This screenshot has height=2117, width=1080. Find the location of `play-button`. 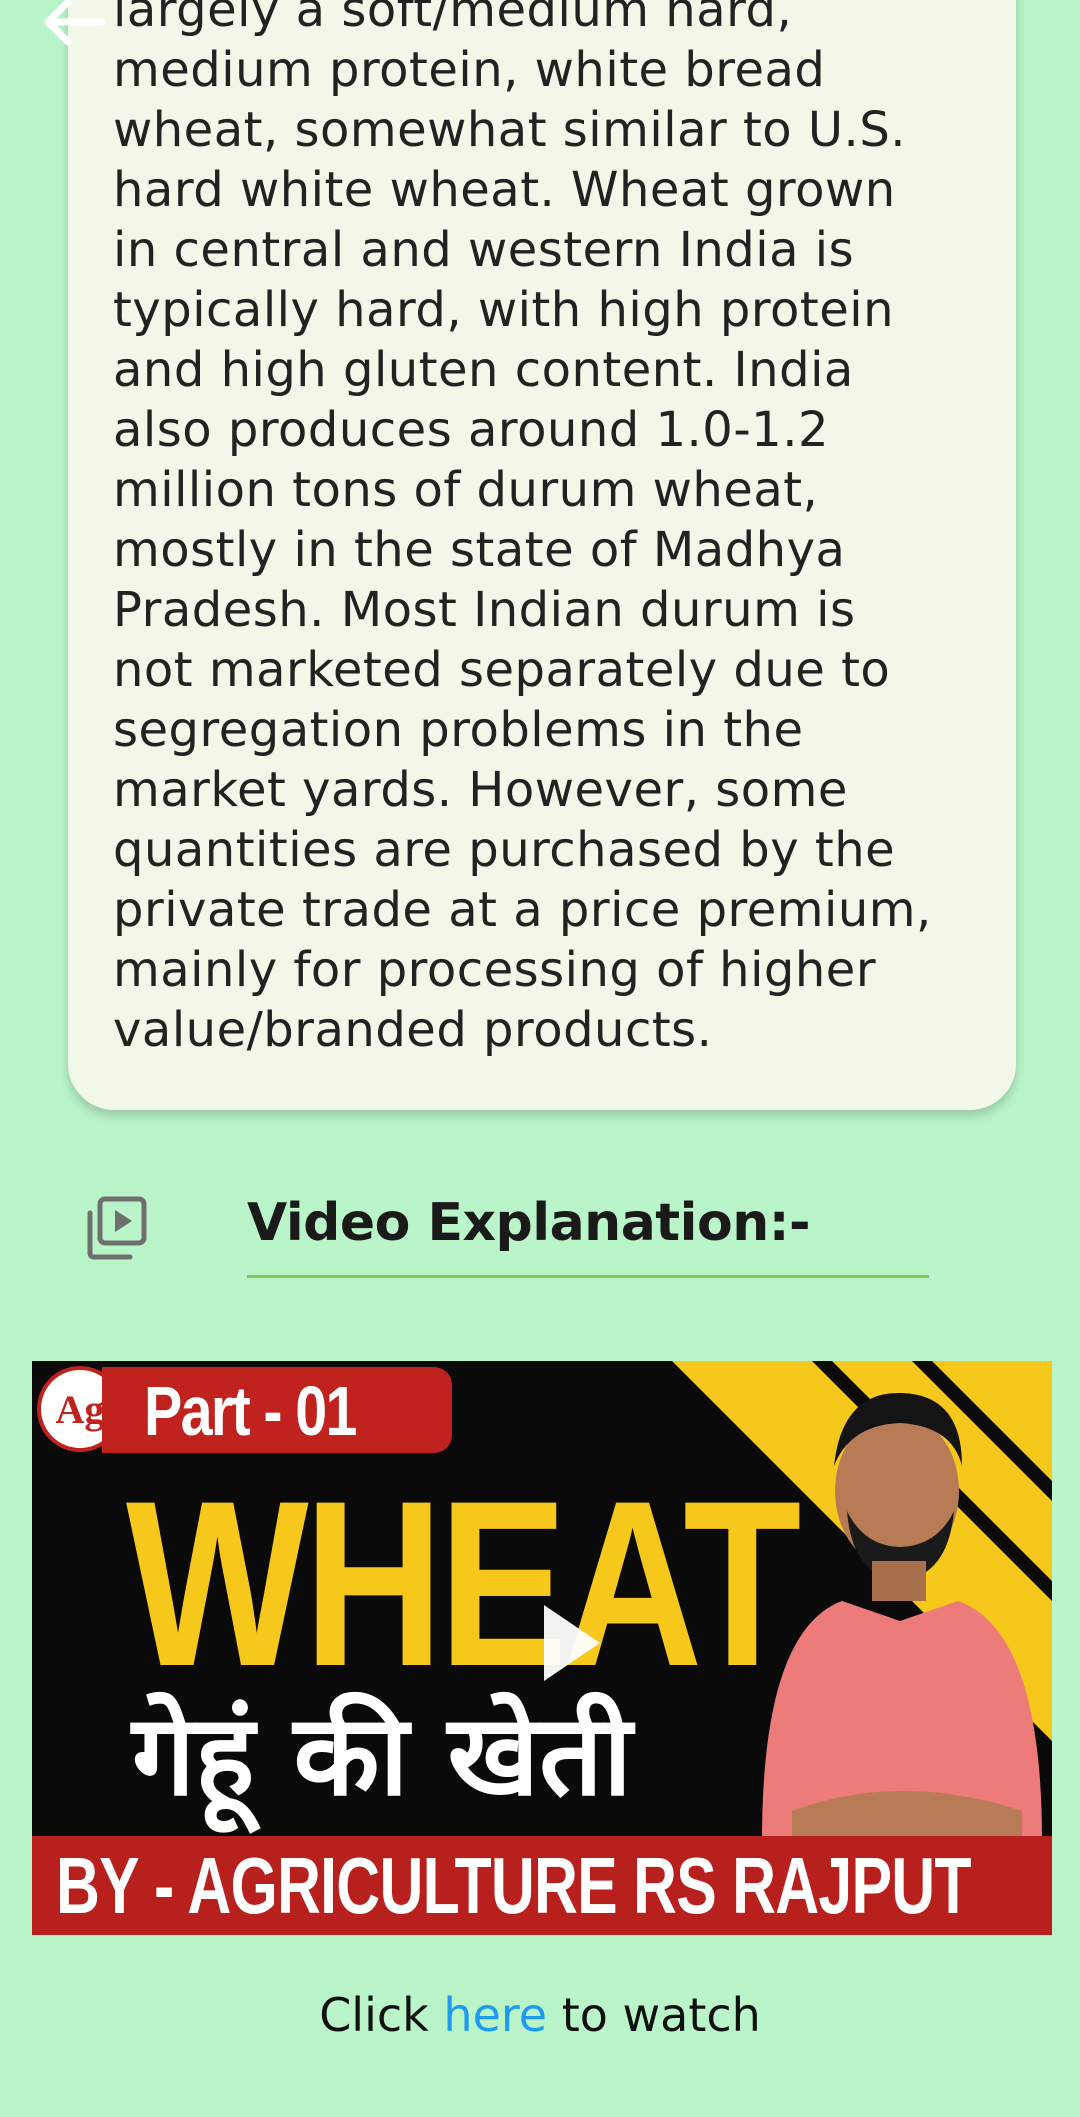

play-button is located at coordinates (562, 1641).